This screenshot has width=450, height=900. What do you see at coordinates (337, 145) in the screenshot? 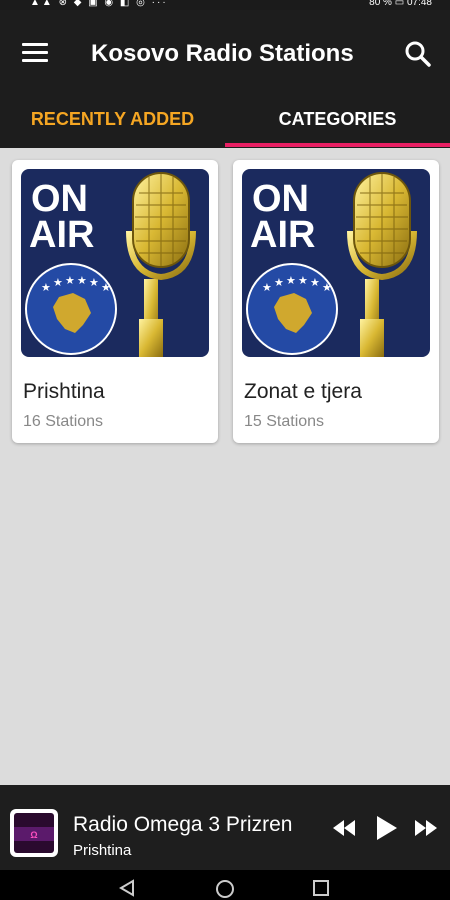
I see `active-tab-indicator` at bounding box center [337, 145].